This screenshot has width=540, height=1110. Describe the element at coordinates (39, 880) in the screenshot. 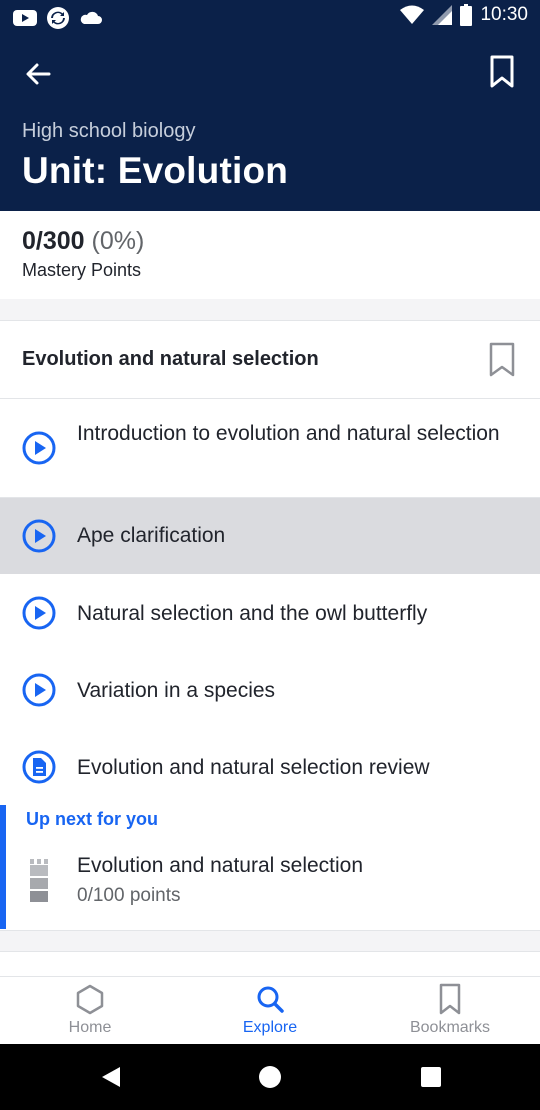

I see `mastery-tower-icon` at that location.